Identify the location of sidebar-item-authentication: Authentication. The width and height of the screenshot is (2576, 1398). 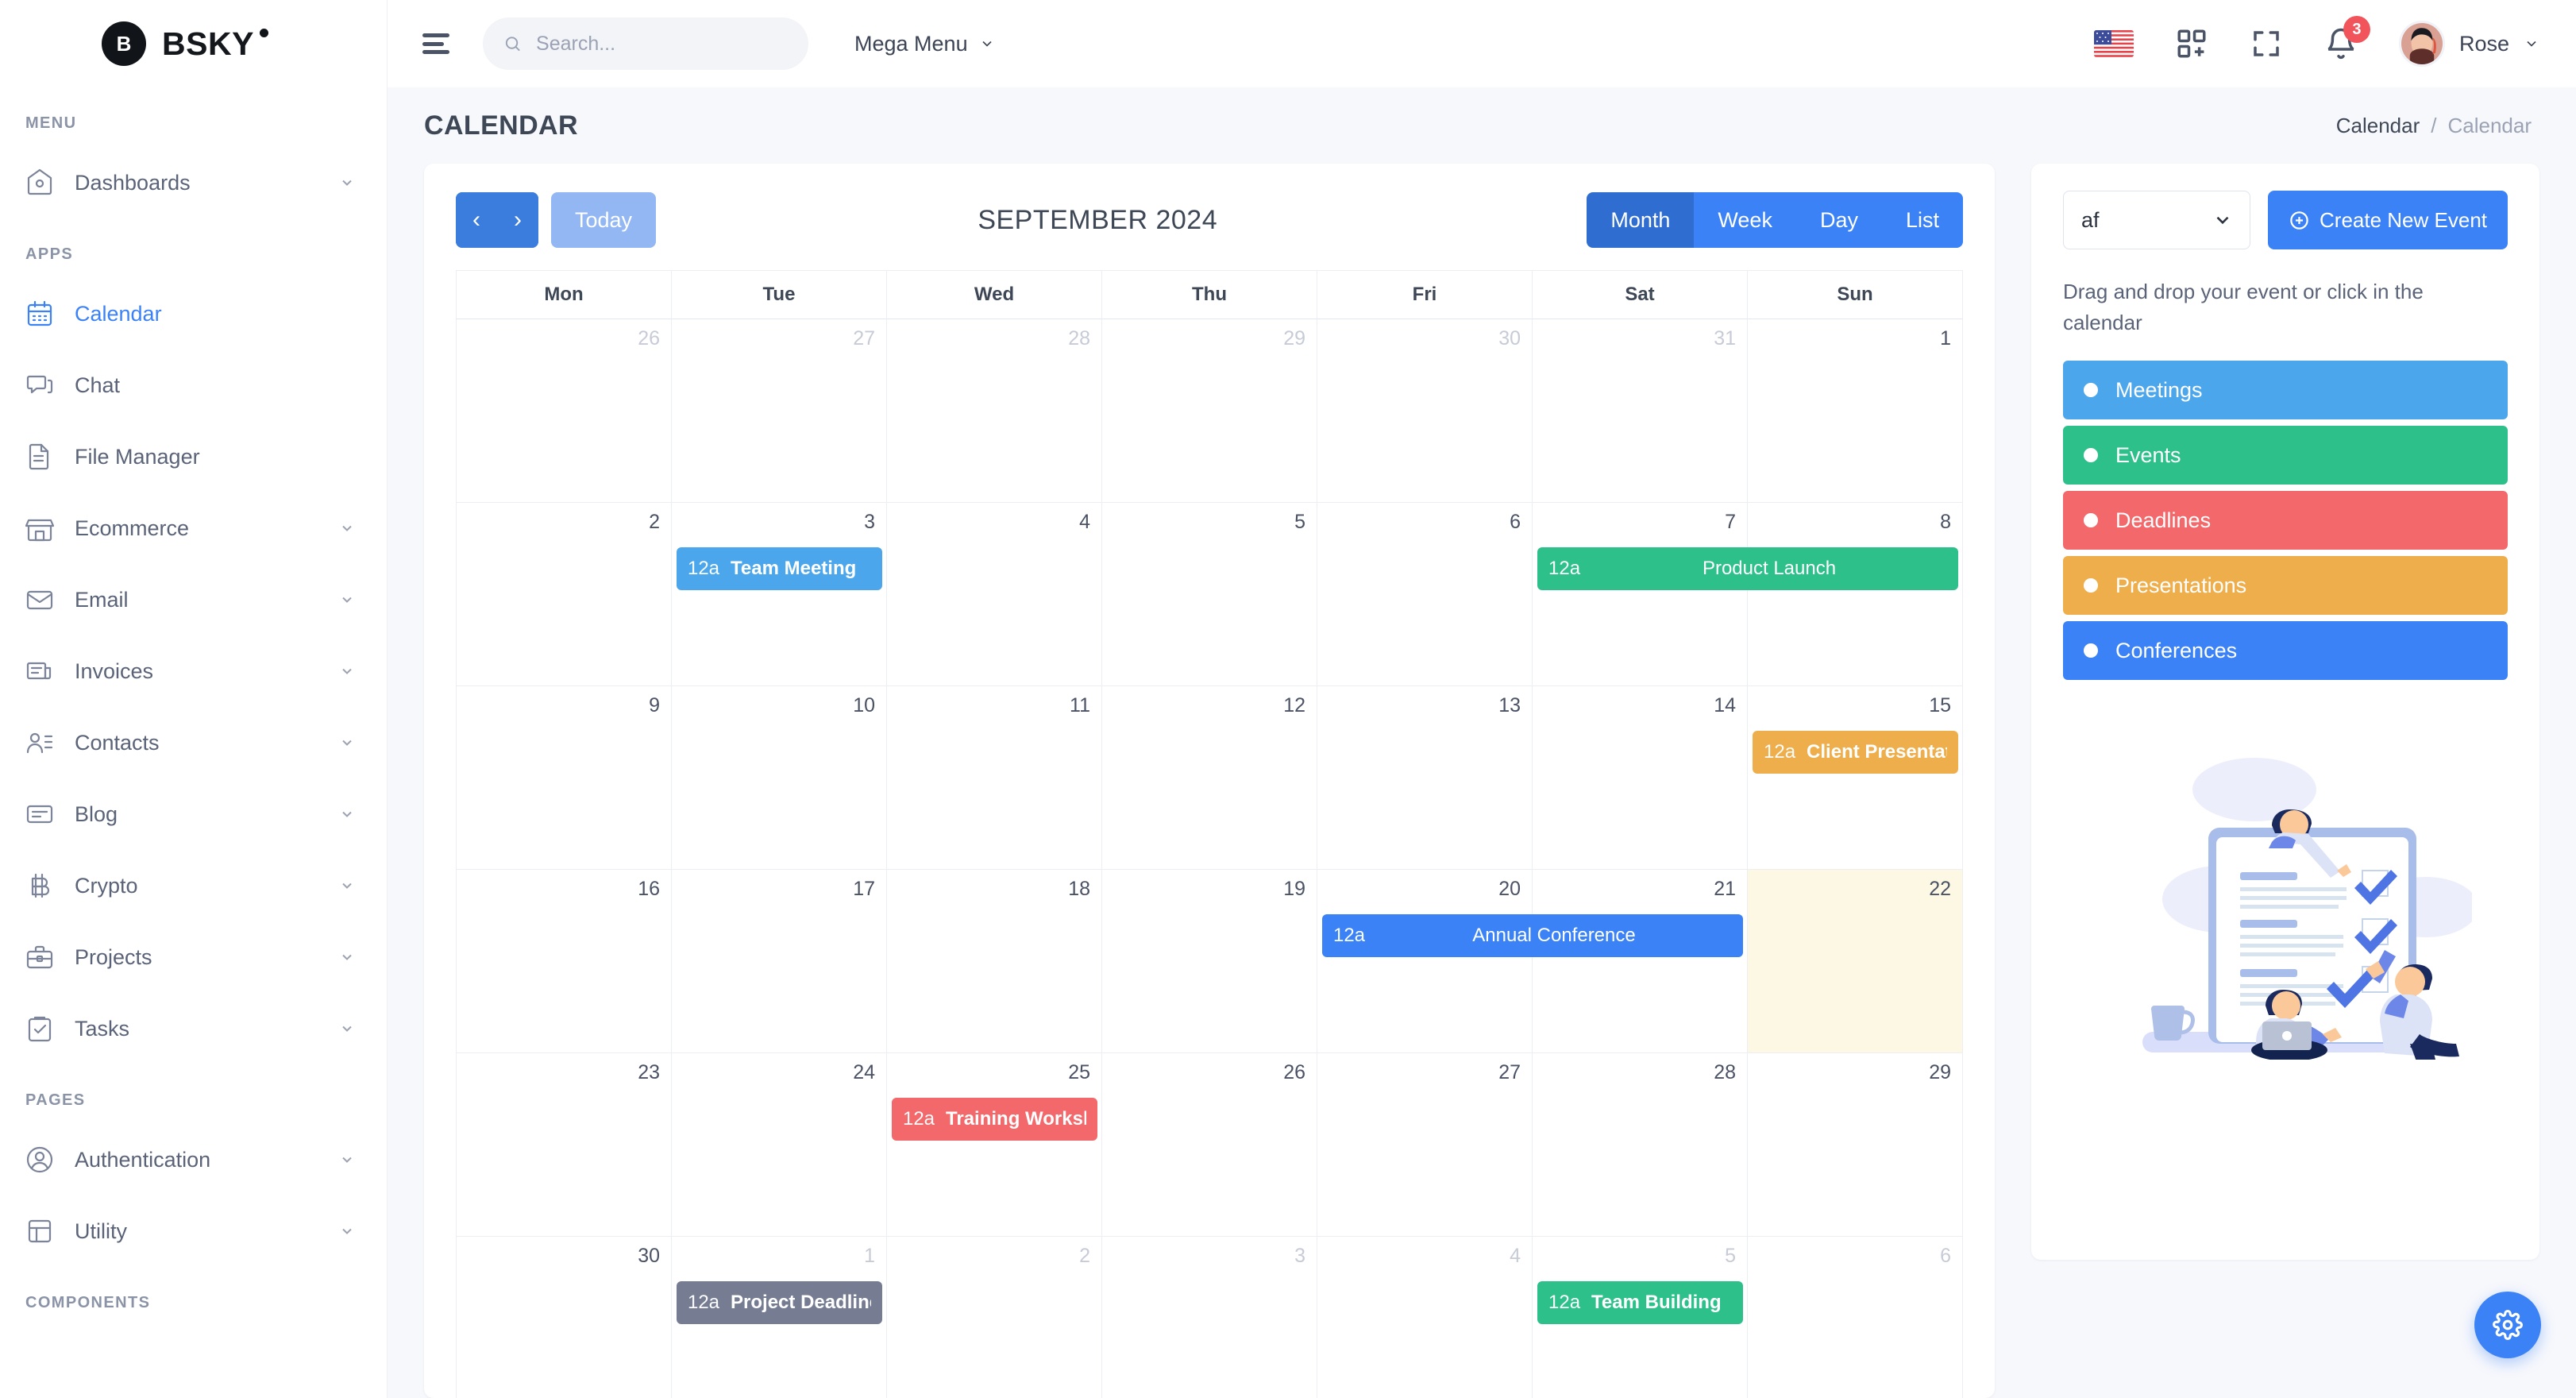
(193, 1159).